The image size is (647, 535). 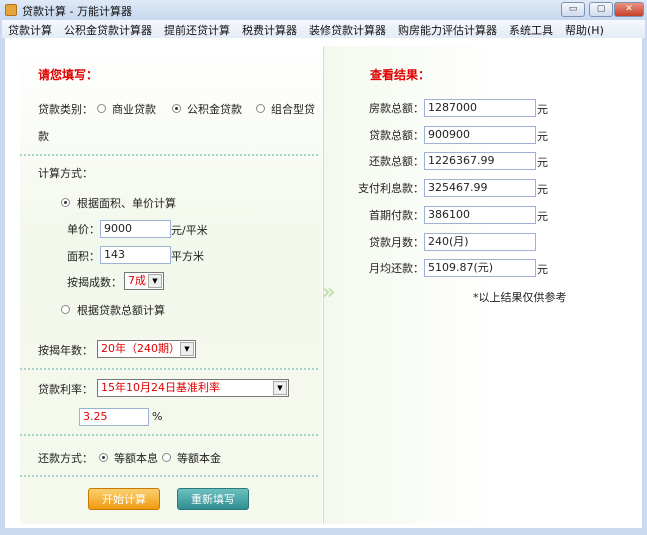 I want to click on method-by-total: 根据贷款总额计算, so click(x=121, y=310).